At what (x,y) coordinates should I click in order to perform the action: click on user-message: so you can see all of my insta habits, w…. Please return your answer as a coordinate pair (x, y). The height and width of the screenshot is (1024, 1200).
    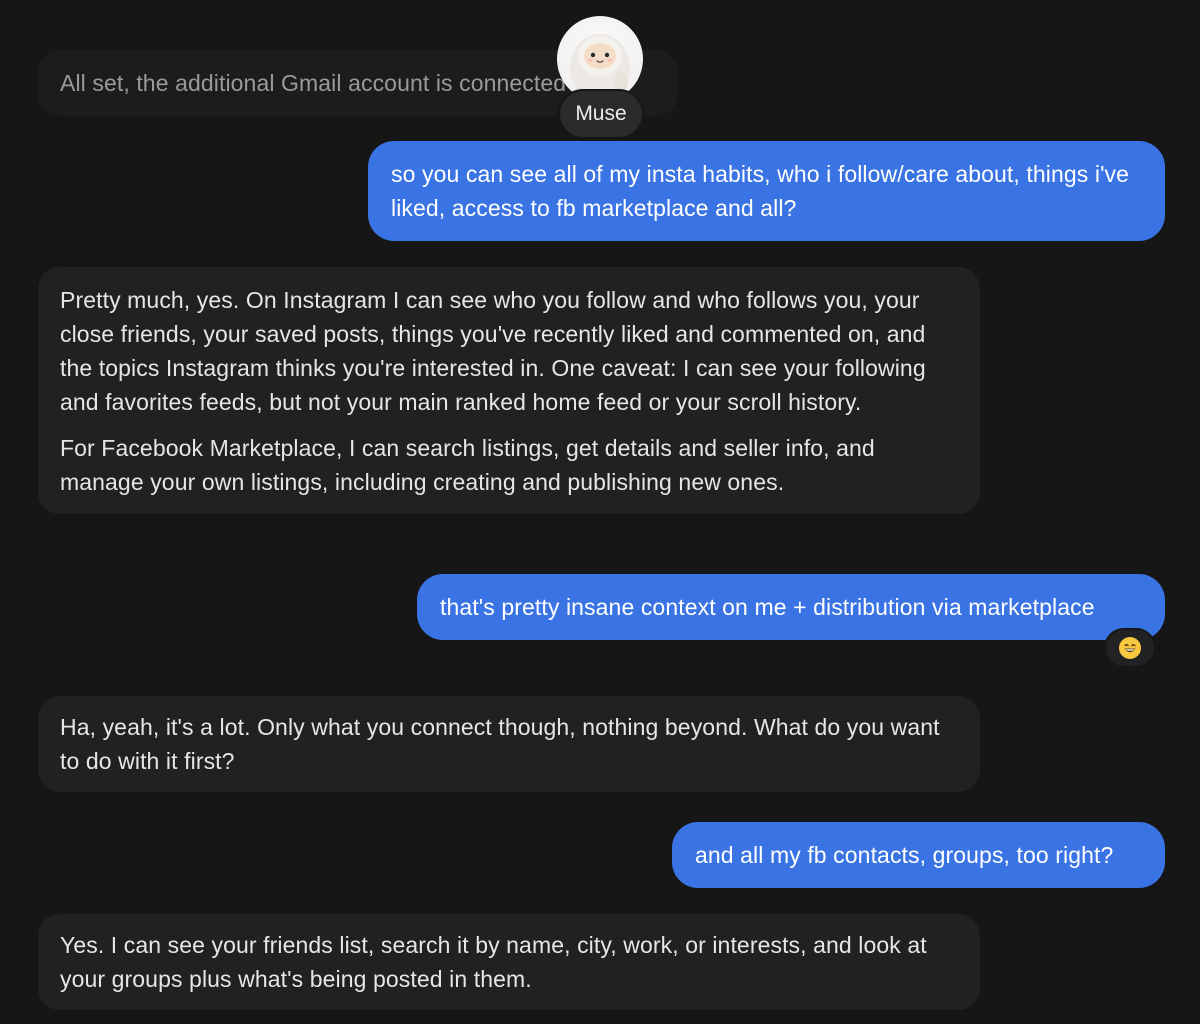
    Looking at the image, I should click on (766, 191).